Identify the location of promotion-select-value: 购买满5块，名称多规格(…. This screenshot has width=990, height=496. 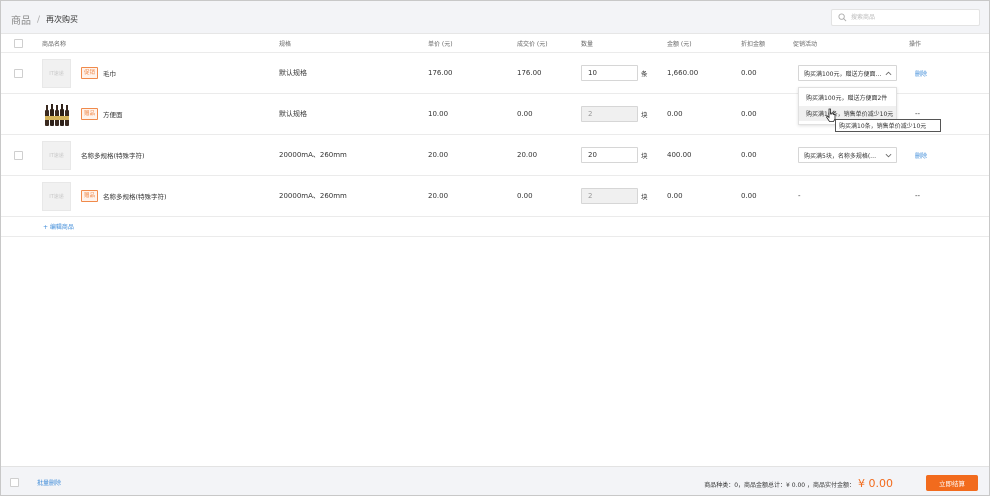
(840, 156).